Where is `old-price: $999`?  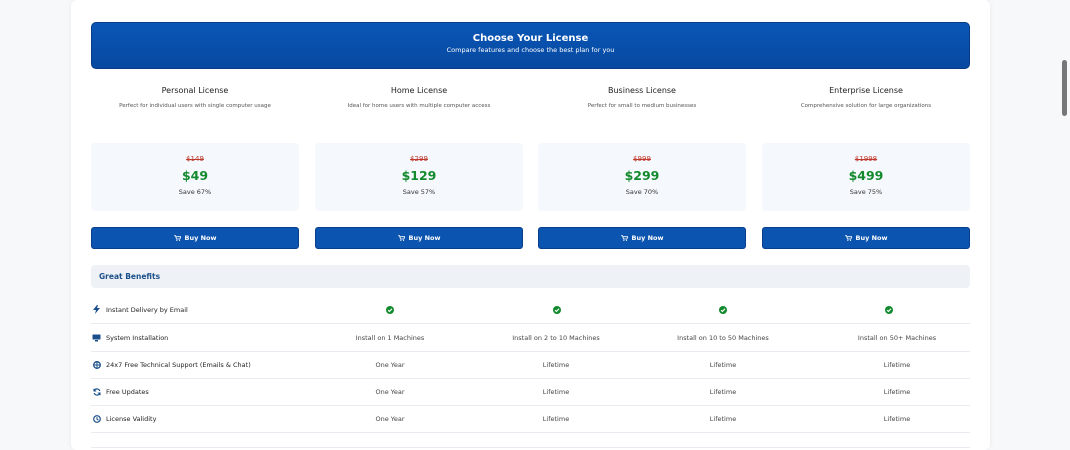 old-price: $999 is located at coordinates (642, 159).